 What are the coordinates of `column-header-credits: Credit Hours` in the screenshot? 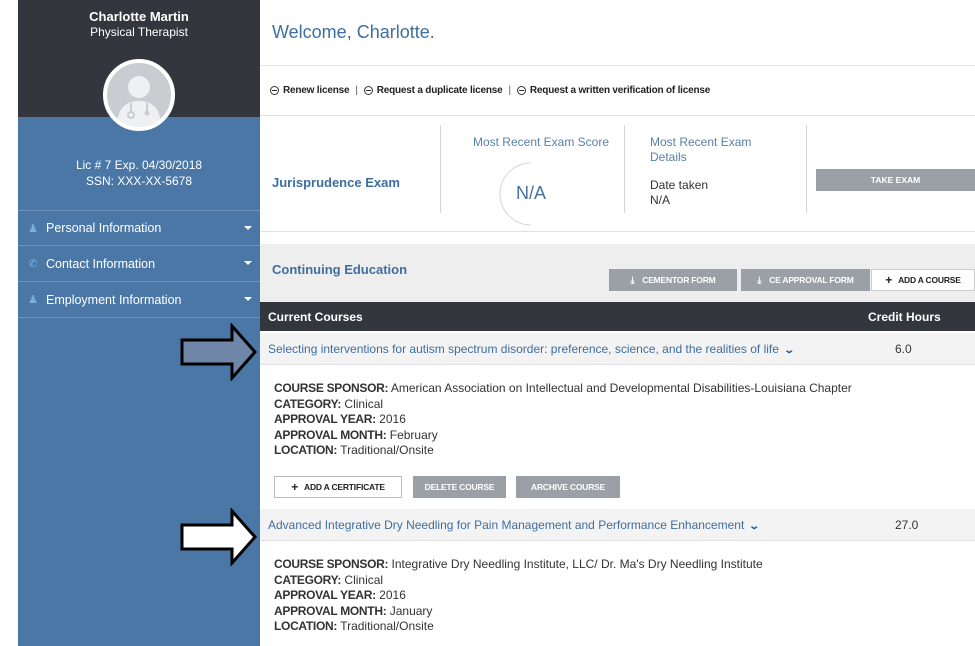 It's located at (904, 317).